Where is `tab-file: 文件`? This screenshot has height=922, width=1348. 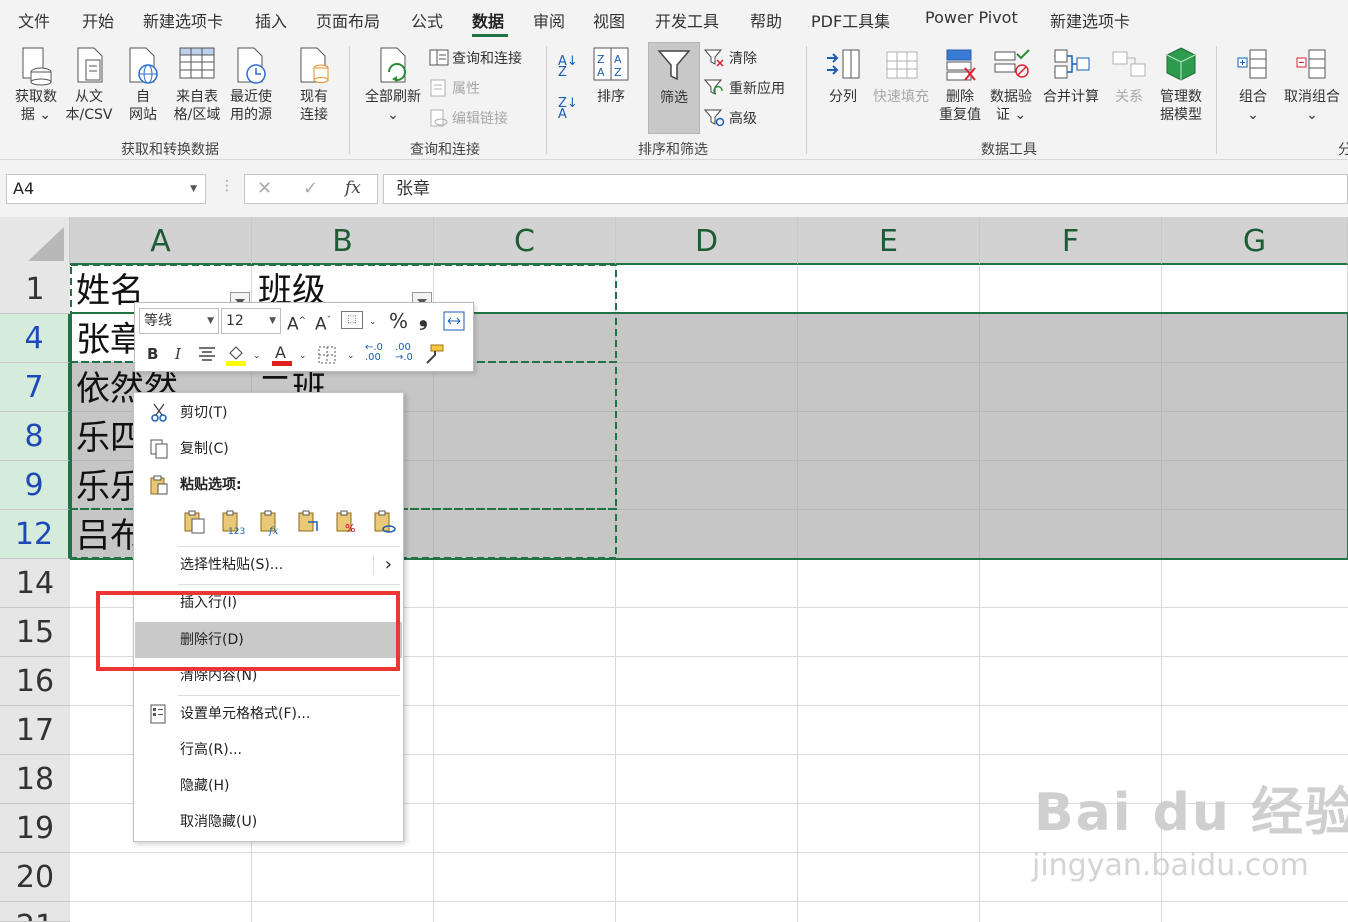
tab-file: 文件 is located at coordinates (34, 20).